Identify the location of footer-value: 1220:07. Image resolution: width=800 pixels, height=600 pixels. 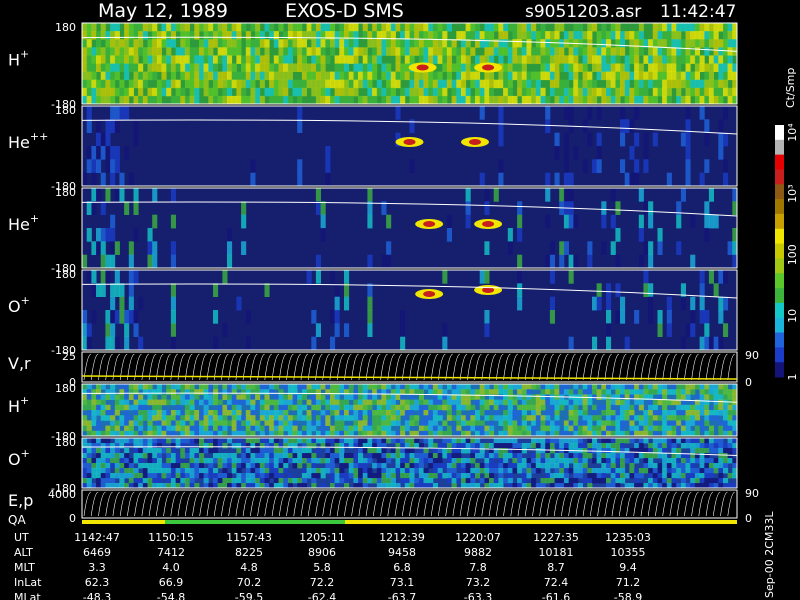
(478, 537).